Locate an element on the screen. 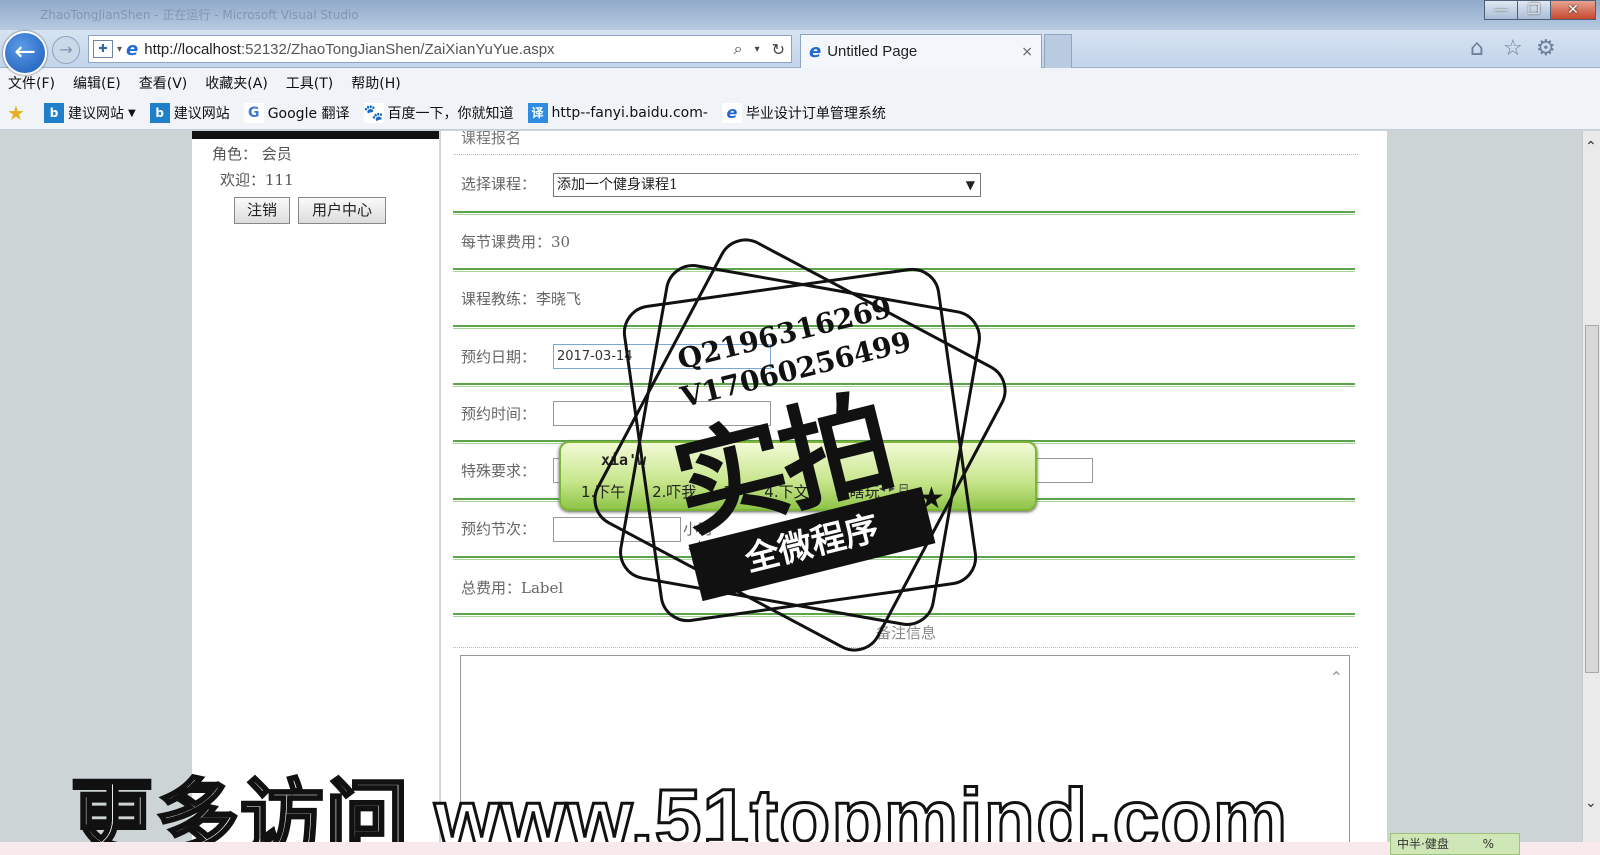 The height and width of the screenshot is (855, 1600). favorite-suggested-sites-dropdown: b 建议网站 ▼ is located at coordinates (90, 113).